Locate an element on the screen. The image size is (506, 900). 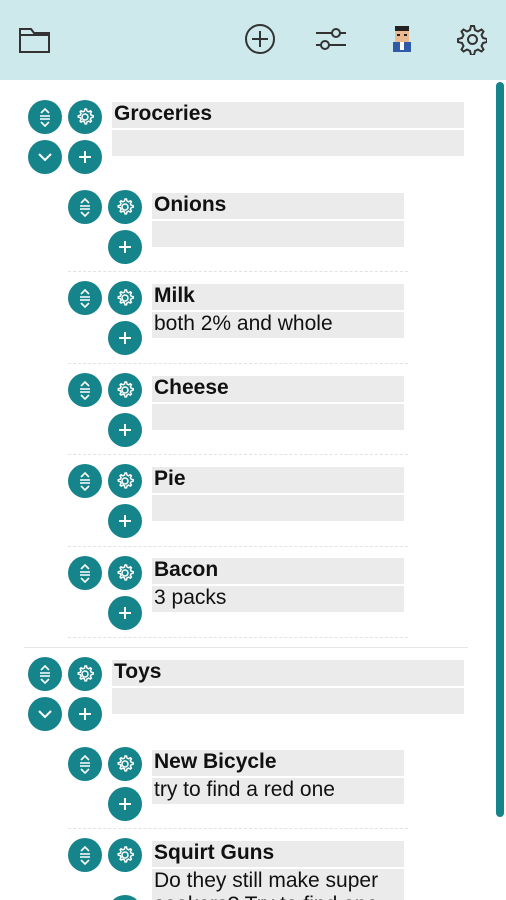
add-circle-icon is located at coordinates (260, 39).